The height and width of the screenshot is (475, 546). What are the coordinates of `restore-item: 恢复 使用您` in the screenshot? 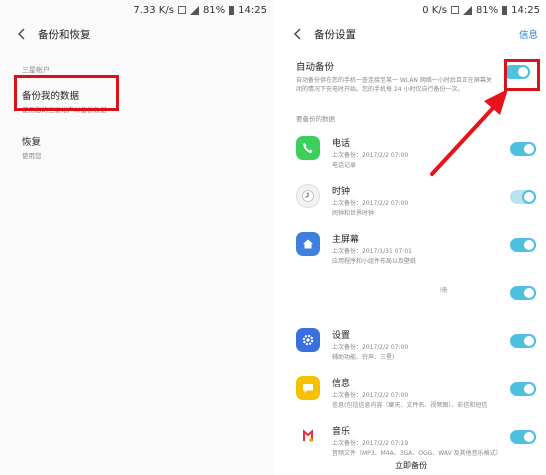 It's located at (136, 147).